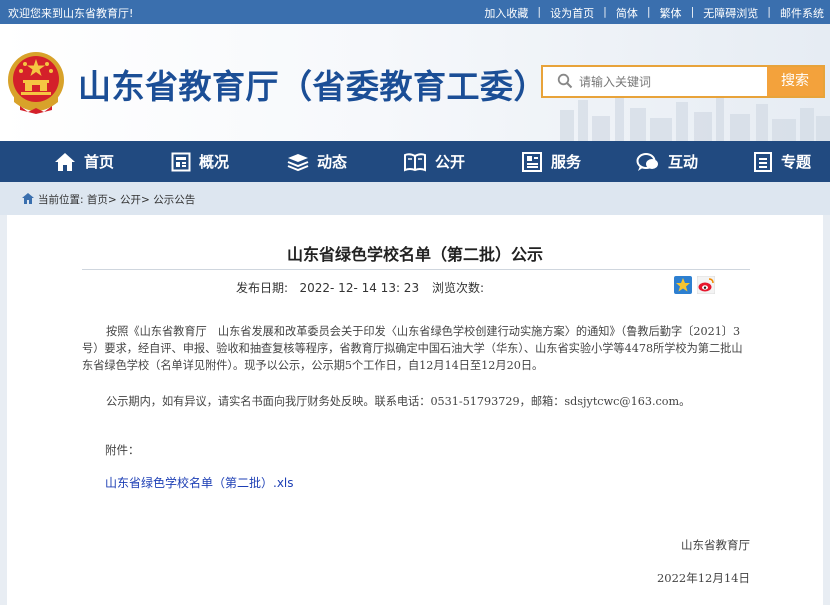 Image resolution: width=830 pixels, height=605 pixels. Describe the element at coordinates (683, 285) in the screenshot. I see `qzone-share-icon` at that location.